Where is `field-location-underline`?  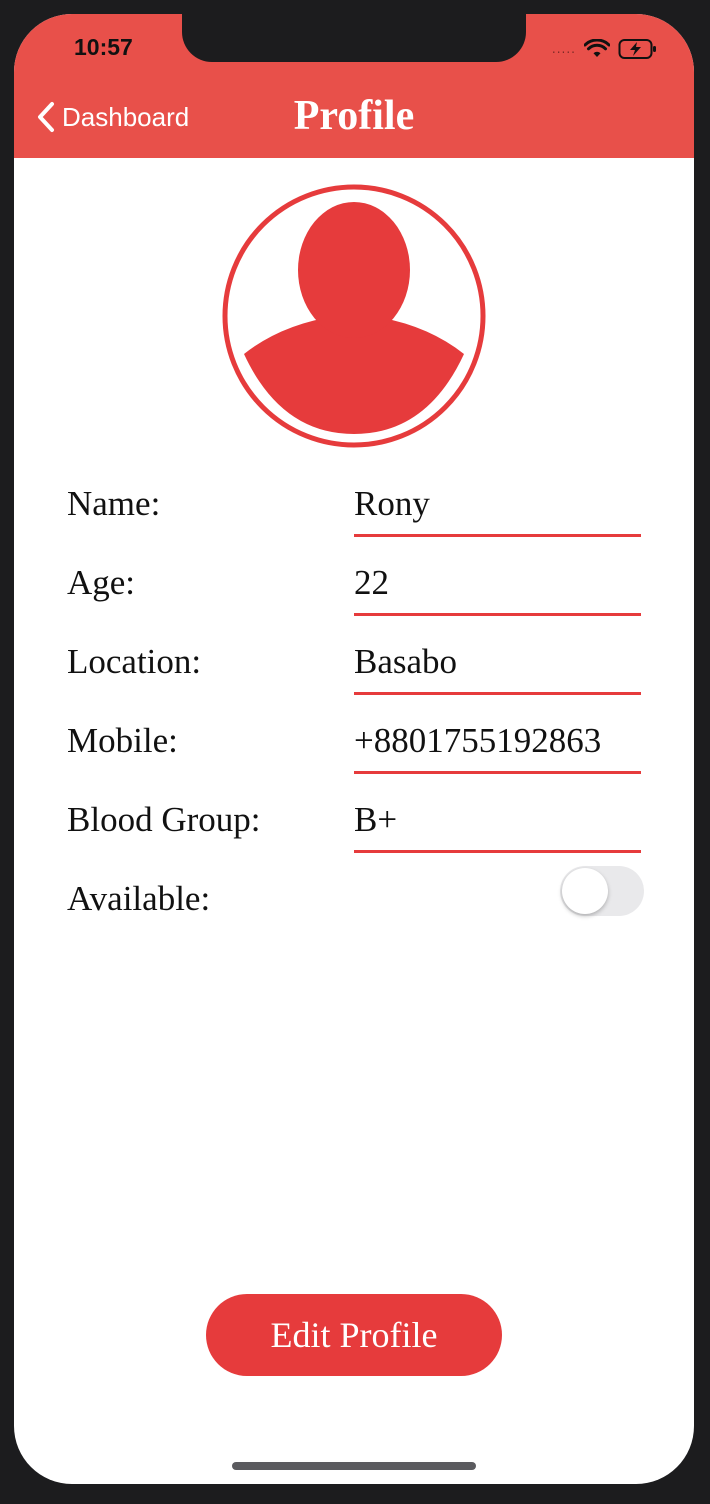 field-location-underline is located at coordinates (497, 693).